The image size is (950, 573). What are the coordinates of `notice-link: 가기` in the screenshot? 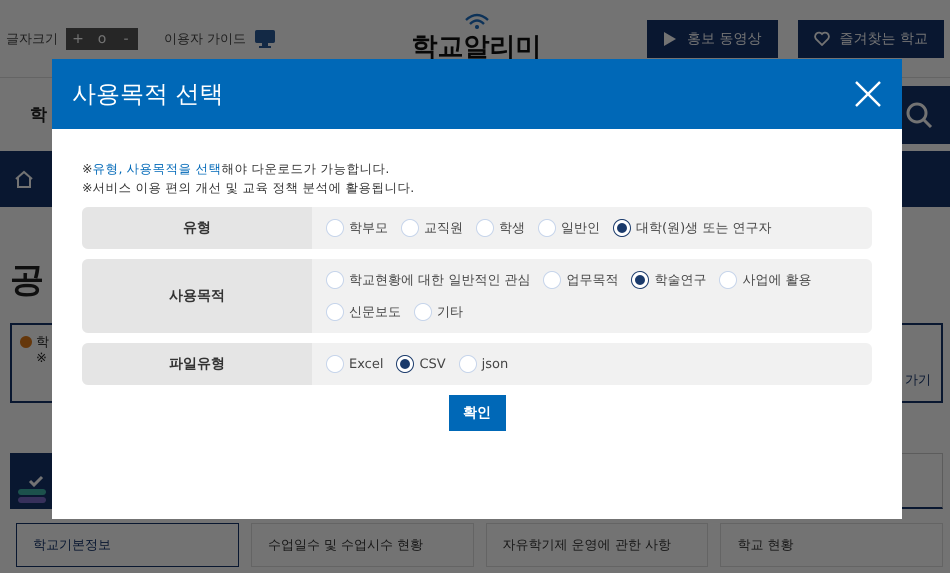 It's located at (918, 380).